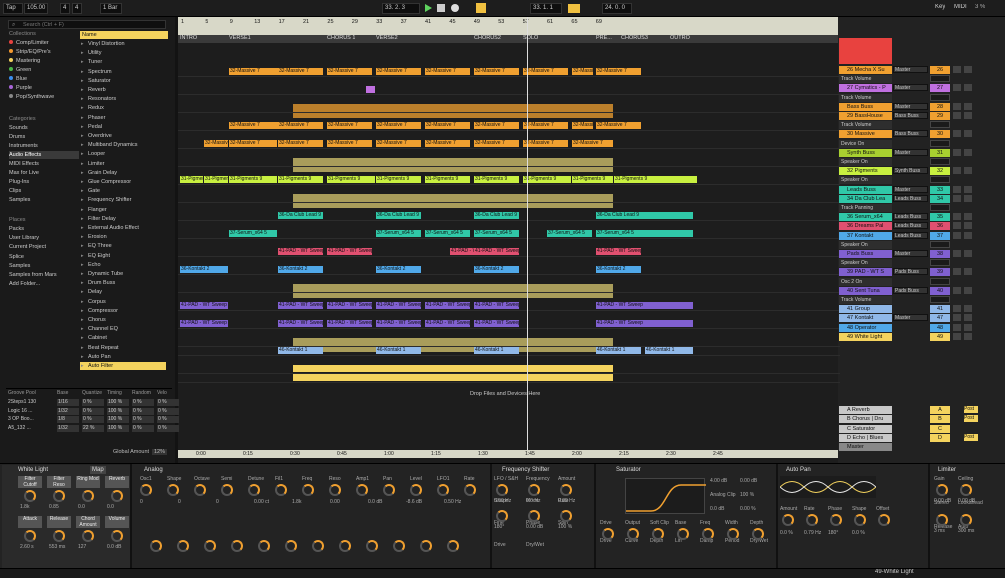  What do you see at coordinates (940, 217) in the screenshot?
I see `track-number: 35` at bounding box center [940, 217].